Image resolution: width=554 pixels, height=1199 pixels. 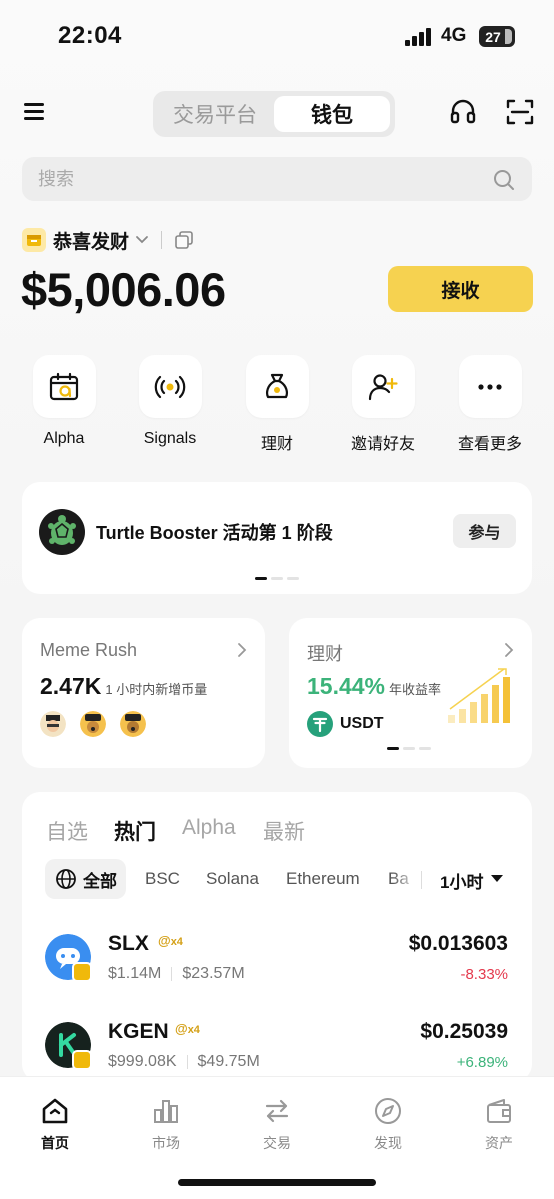 What do you see at coordinates (135, 831) in the screenshot?
I see `tab-hot: 热门` at bounding box center [135, 831].